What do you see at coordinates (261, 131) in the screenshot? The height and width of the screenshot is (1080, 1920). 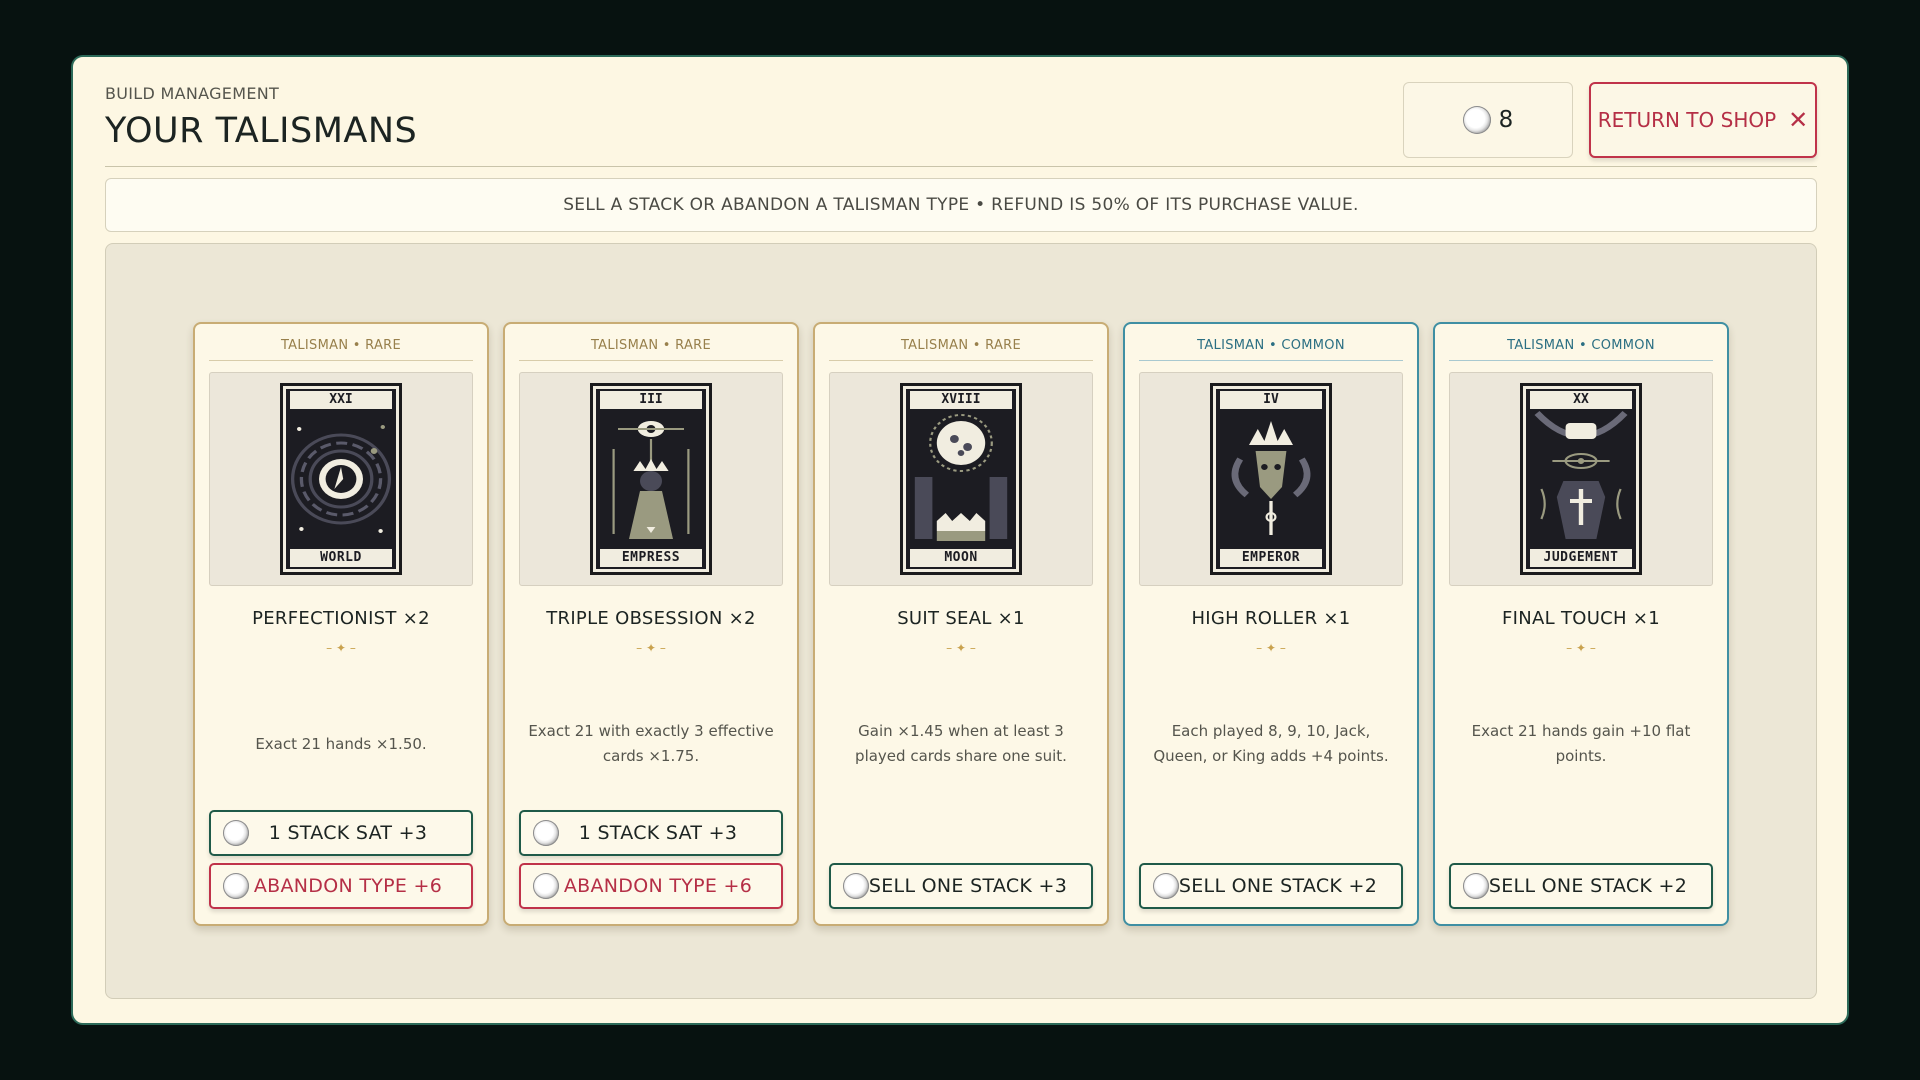 I see `page-title: YOUR TALISMANS` at bounding box center [261, 131].